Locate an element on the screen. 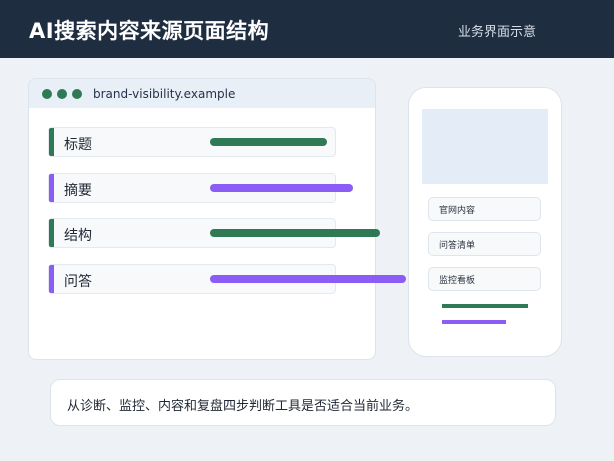 The image size is (614, 461). phone-mockup: 官网内容 问答清单 监控看板 is located at coordinates (485, 222).